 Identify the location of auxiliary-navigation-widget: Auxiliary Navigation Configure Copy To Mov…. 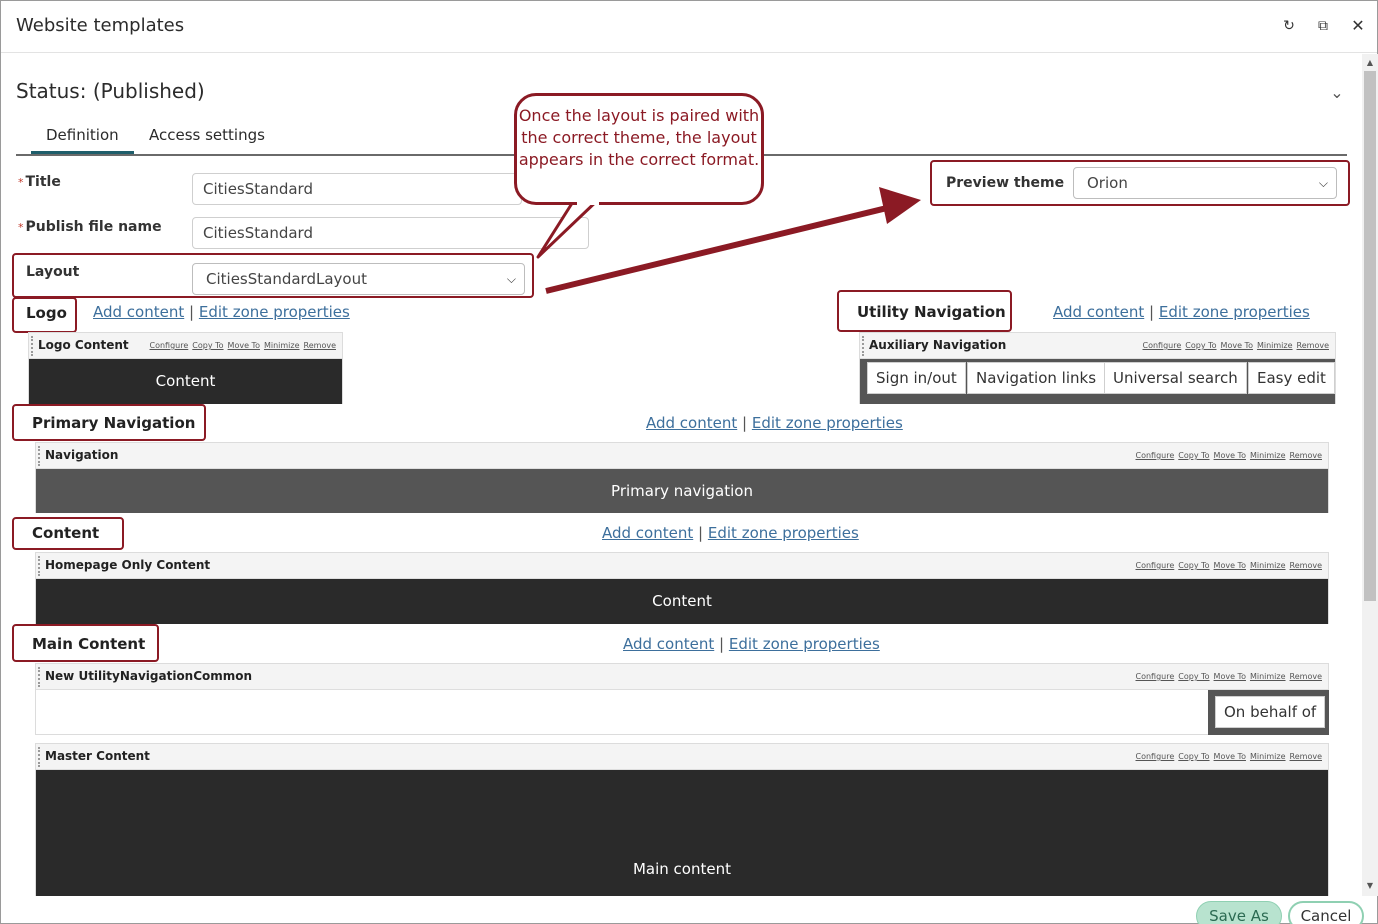
(1097, 368).